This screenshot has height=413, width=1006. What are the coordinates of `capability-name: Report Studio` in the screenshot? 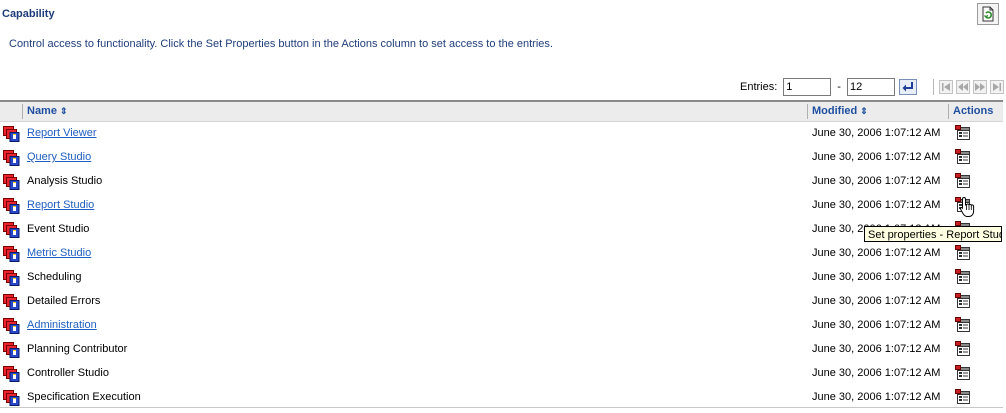 It's located at (60, 205).